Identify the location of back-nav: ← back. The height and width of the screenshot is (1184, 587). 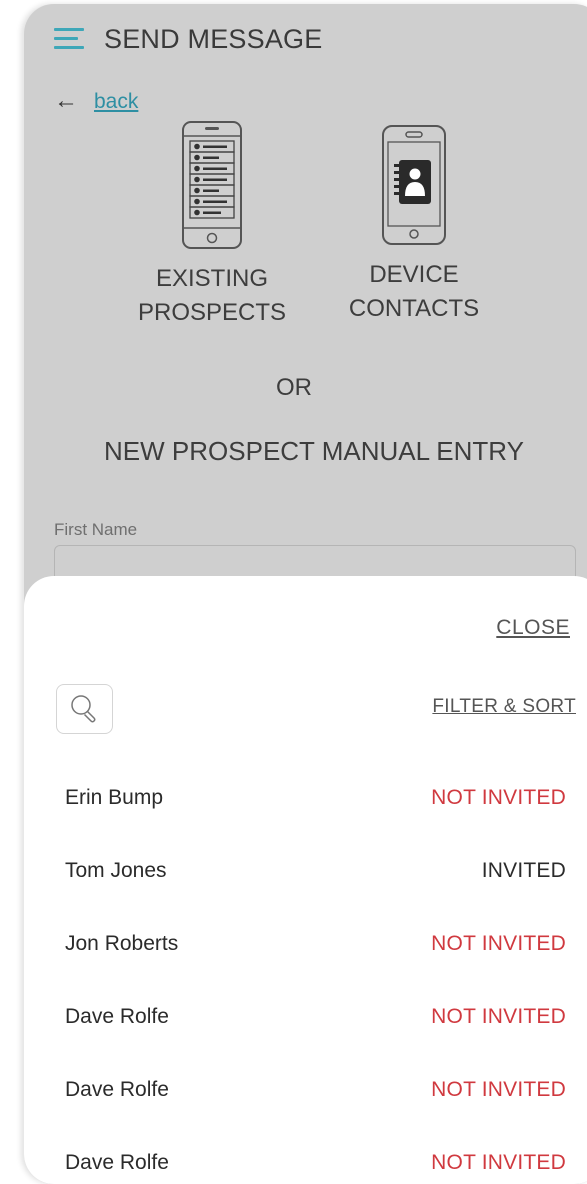
(96, 101).